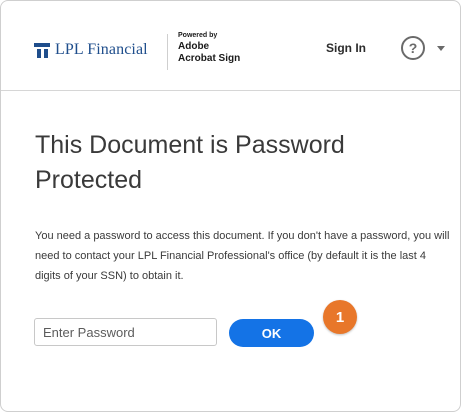 This screenshot has width=461, height=412. Describe the element at coordinates (125, 332) in the screenshot. I see `password-input` at that location.